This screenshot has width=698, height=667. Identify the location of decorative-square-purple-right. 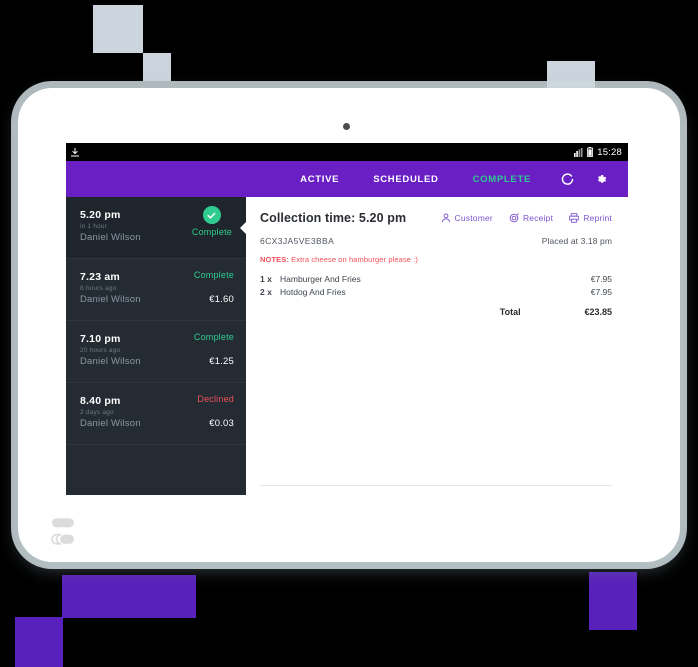
(613, 601).